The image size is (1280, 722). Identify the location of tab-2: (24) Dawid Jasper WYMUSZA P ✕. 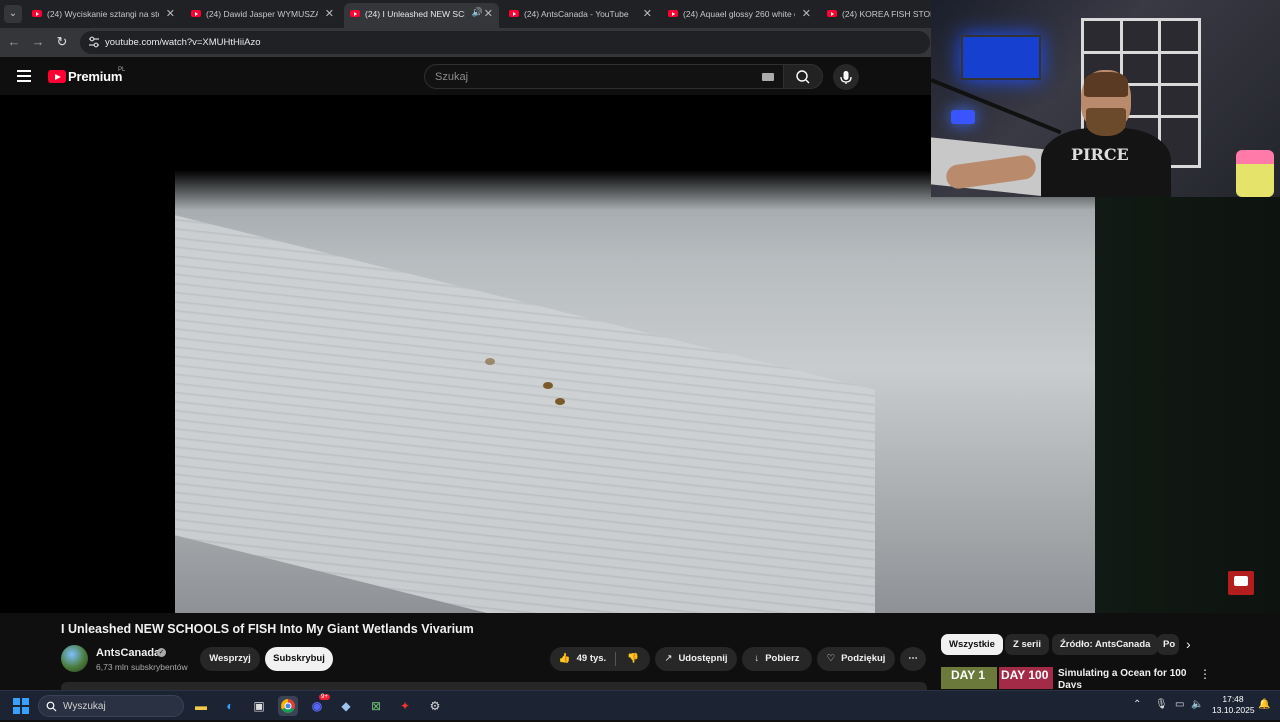
(262, 14).